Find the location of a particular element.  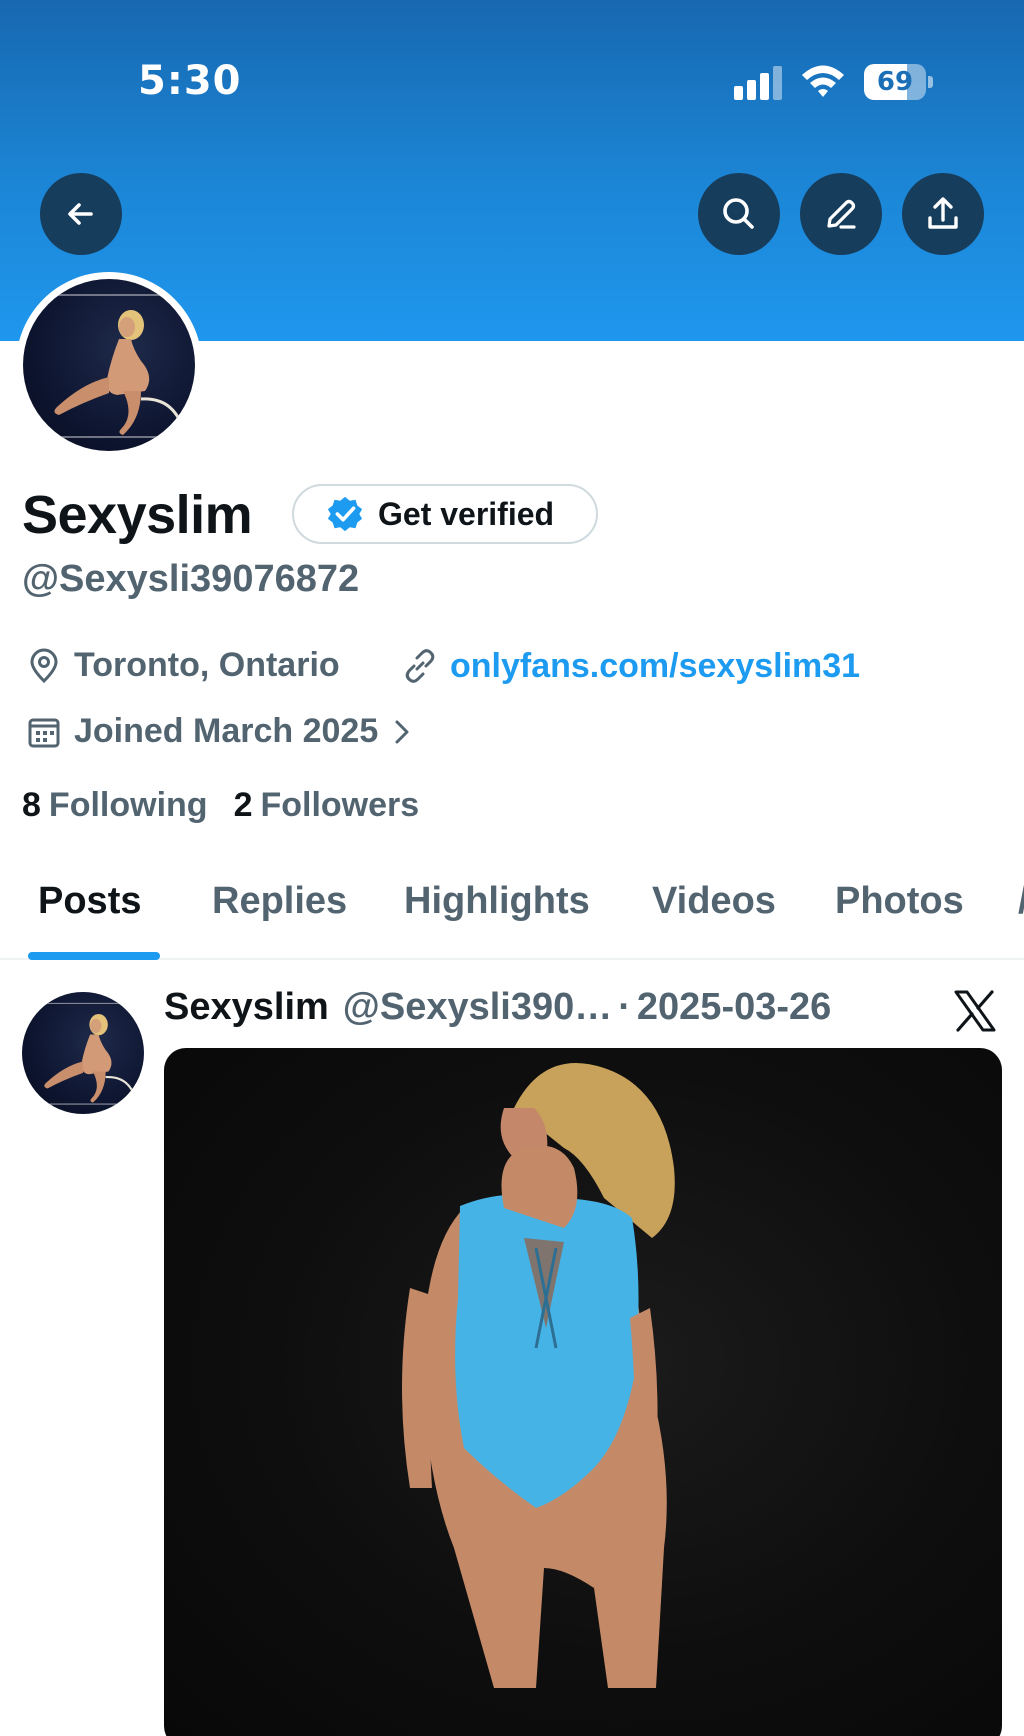

profile-tabs: Posts Replies Highlights Videos Photos / is located at coordinates (512, 915).